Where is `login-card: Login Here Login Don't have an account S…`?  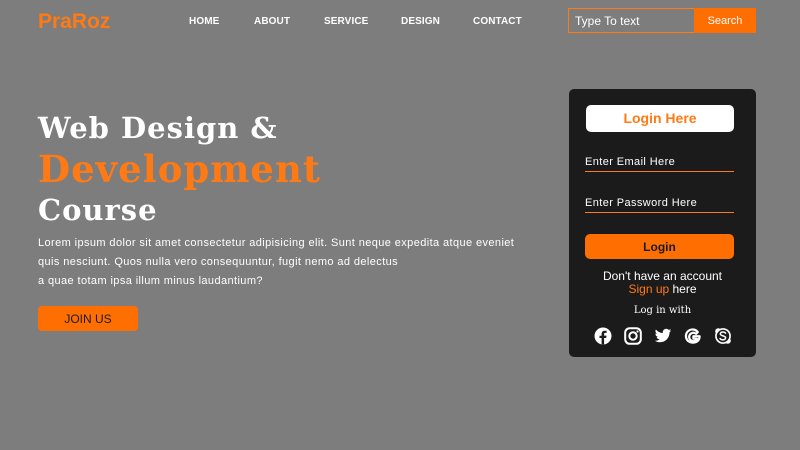 login-card: Login Here Login Don't have an account S… is located at coordinates (662, 223).